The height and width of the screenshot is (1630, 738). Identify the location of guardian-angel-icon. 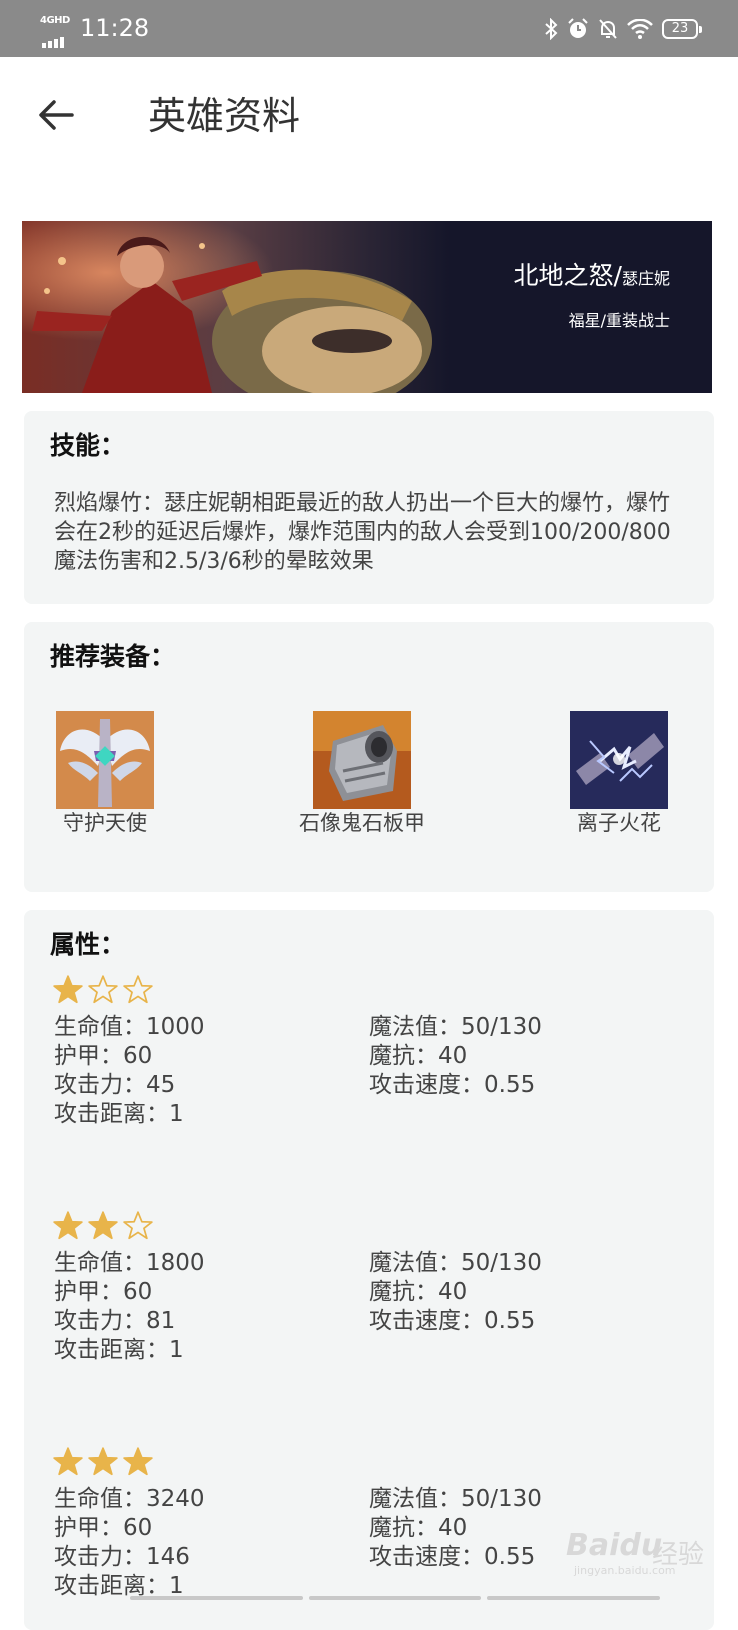
(105, 760).